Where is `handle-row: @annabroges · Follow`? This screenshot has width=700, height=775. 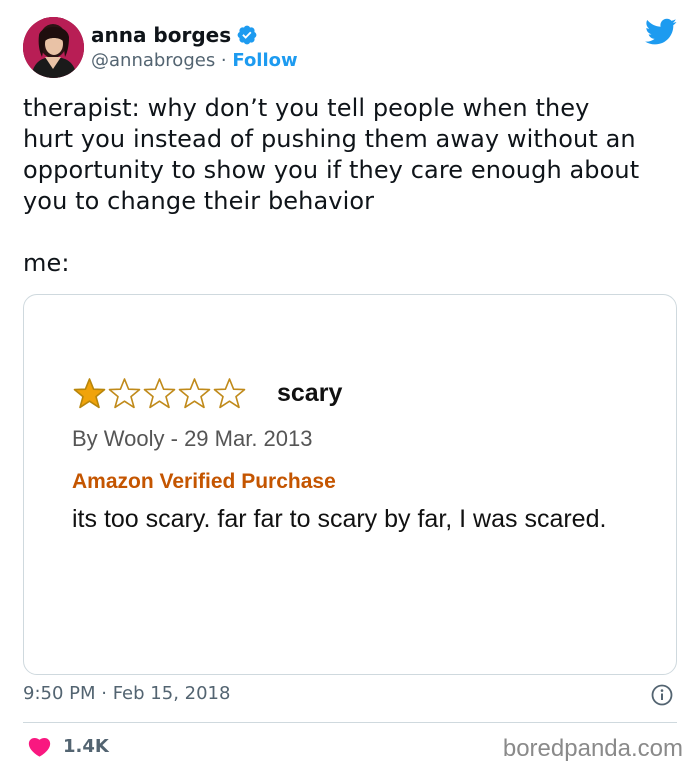 handle-row: @annabroges · Follow is located at coordinates (194, 61).